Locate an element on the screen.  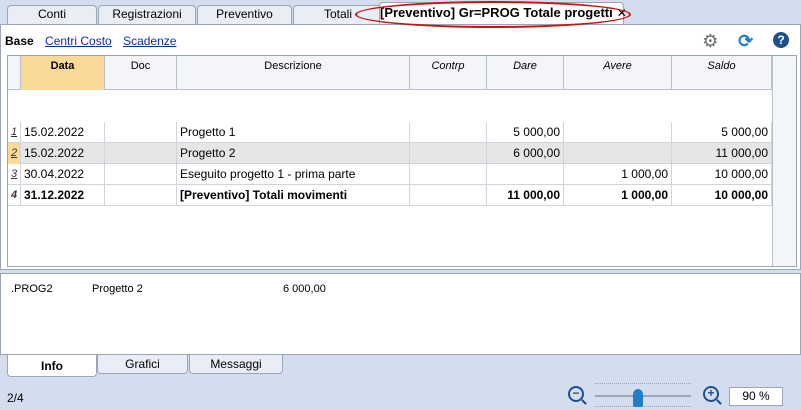
info-amount: 6 000,00 is located at coordinates (304, 289).